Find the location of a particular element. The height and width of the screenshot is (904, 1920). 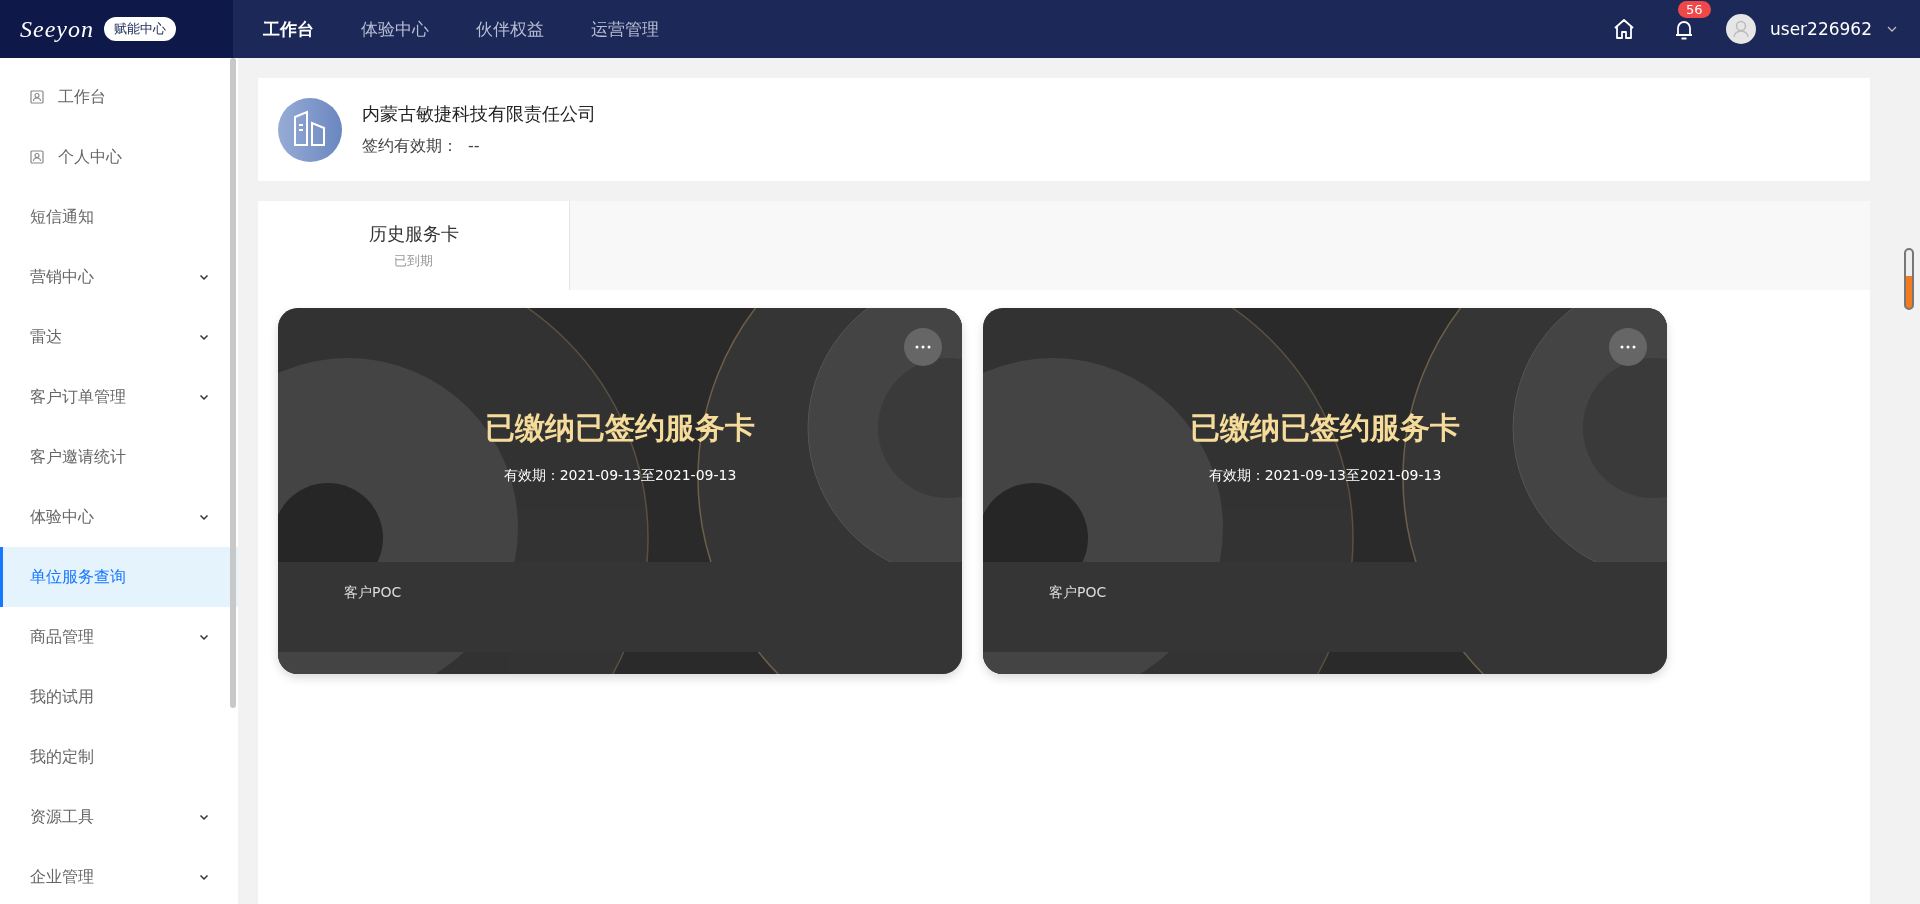

nav-tab: 运营管理 is located at coordinates (625, 29).